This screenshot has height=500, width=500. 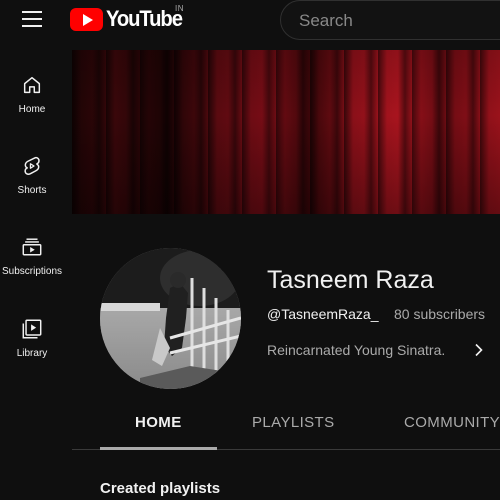 What do you see at coordinates (440, 314) in the screenshot?
I see `subscriber-count: 80 subscribers` at bounding box center [440, 314].